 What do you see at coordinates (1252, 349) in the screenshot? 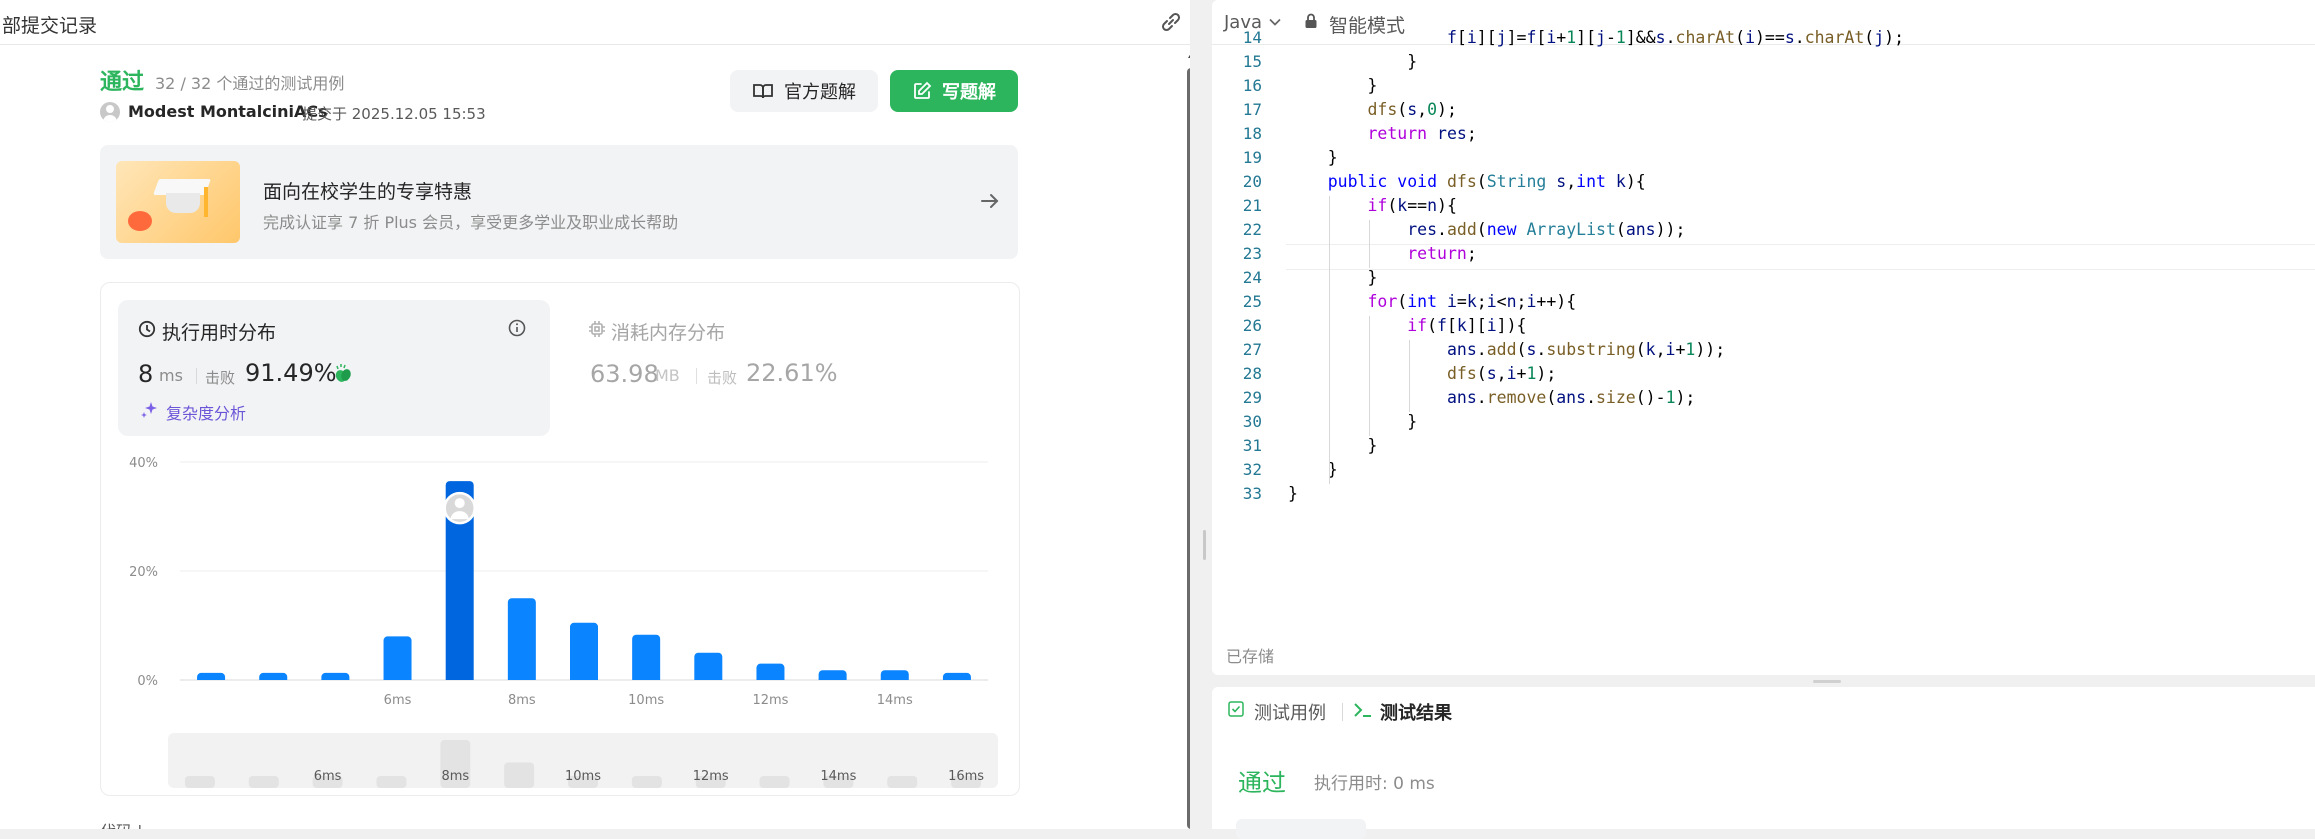
I see `line-number: 27` at bounding box center [1252, 349].